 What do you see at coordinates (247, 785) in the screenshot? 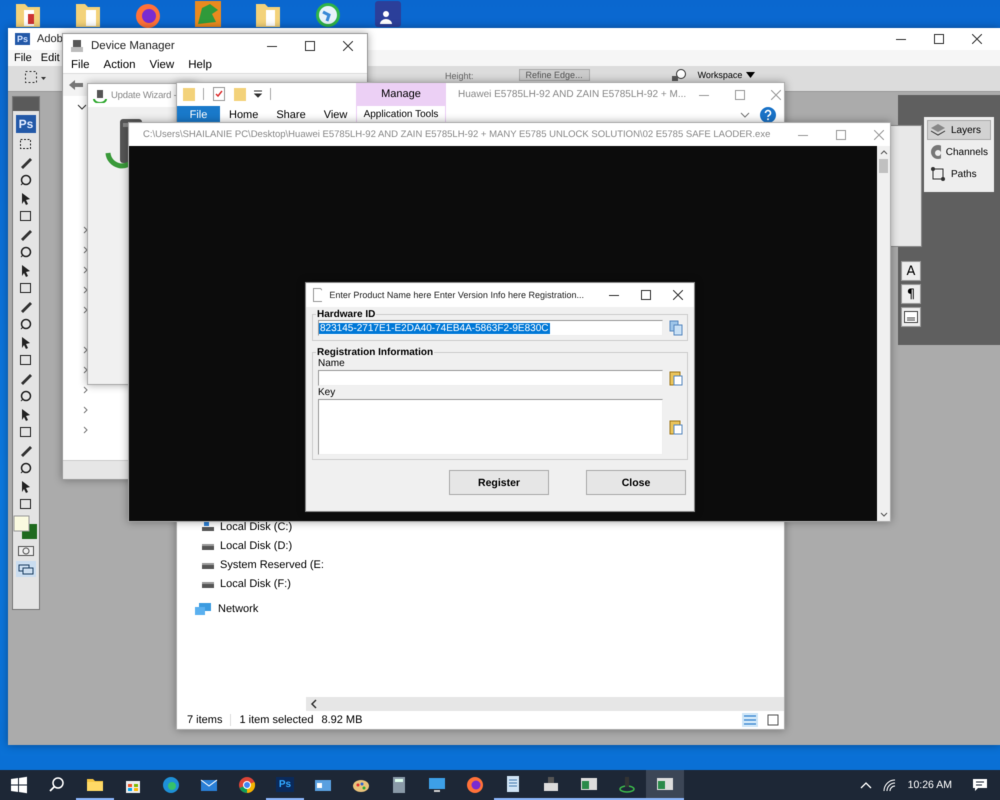
I see `chrome-icon` at bounding box center [247, 785].